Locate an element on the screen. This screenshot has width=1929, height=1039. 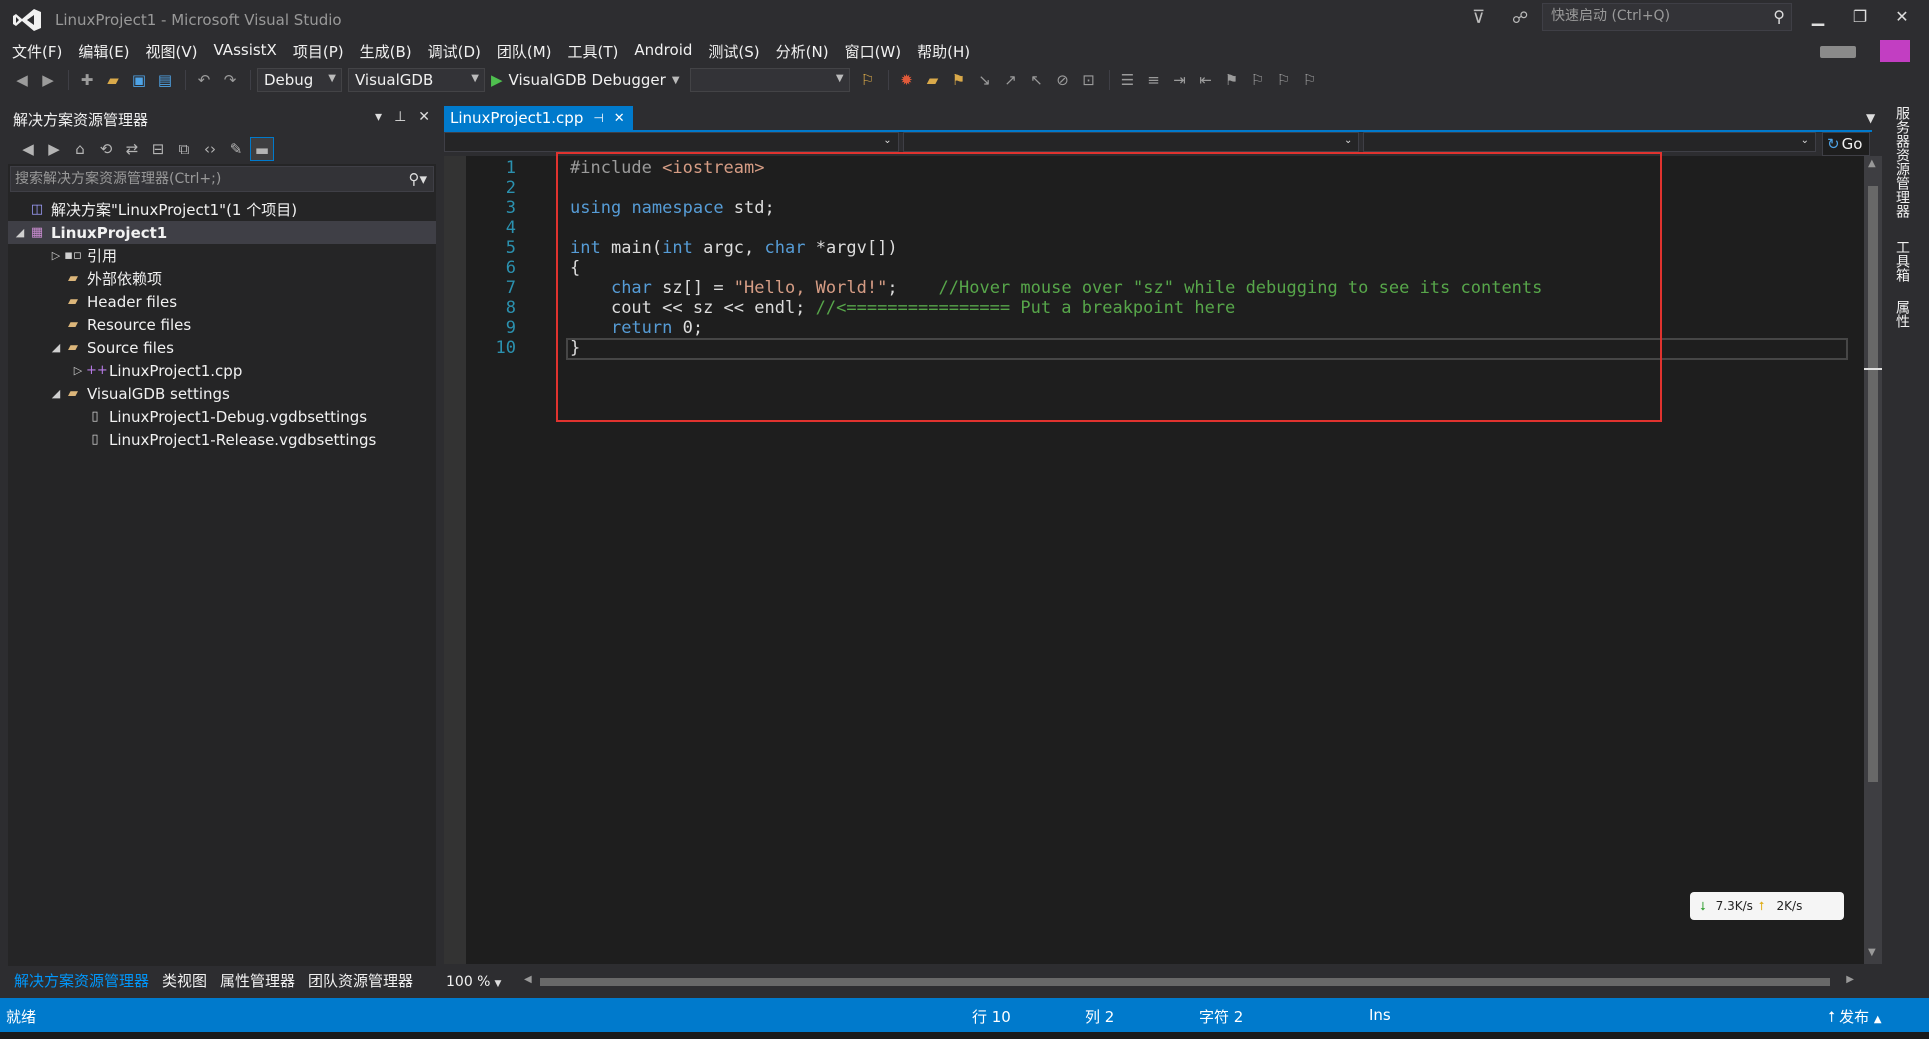
horizontal-scrollbar: ◀ ▶ is located at coordinates (1189, 981).